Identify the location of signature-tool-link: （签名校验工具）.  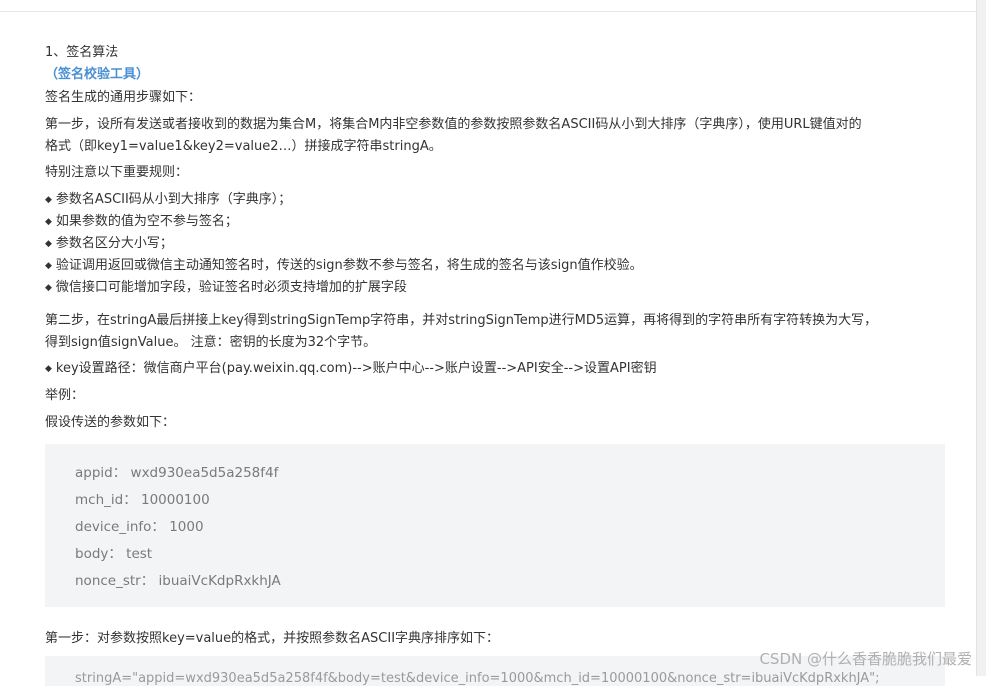
(97, 75).